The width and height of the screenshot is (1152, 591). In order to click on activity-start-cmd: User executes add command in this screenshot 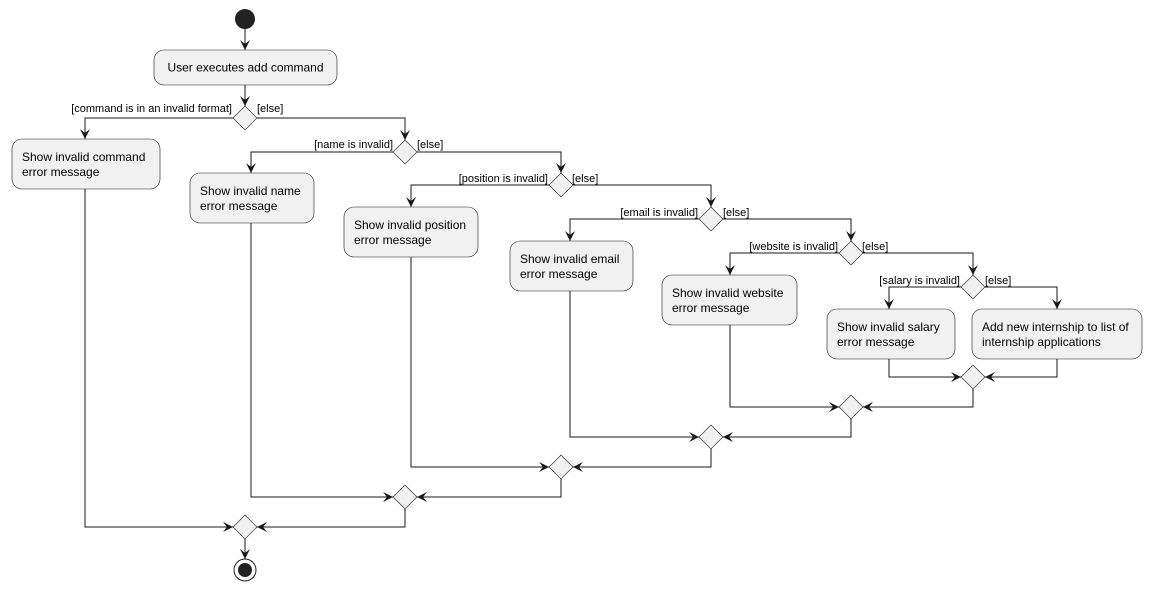, I will do `click(245, 67)`.